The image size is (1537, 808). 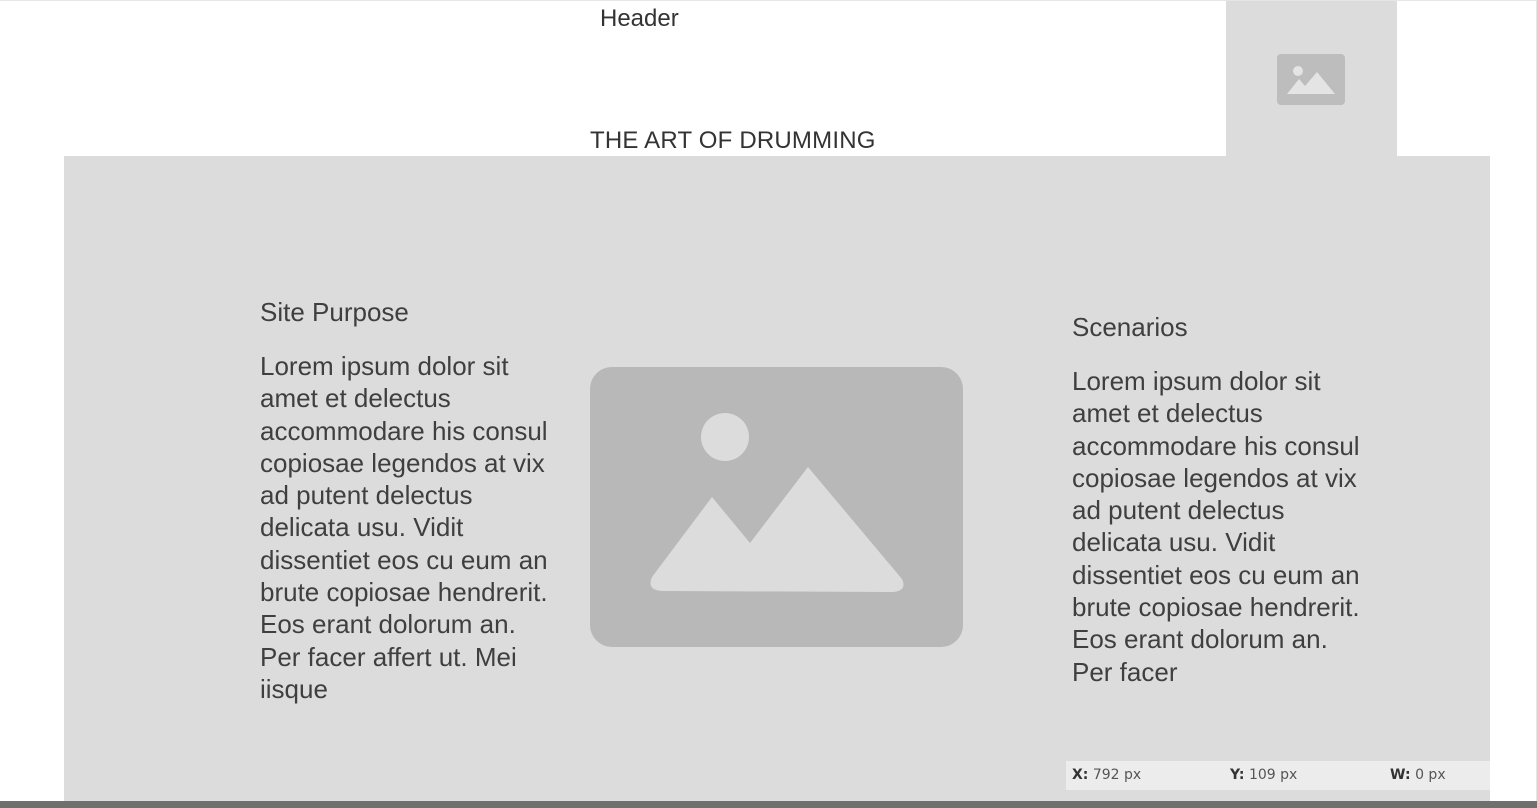 I want to click on coordinates-status-bar: X: 792 px Y: 109 px W: 0 px, so click(x=1278, y=775).